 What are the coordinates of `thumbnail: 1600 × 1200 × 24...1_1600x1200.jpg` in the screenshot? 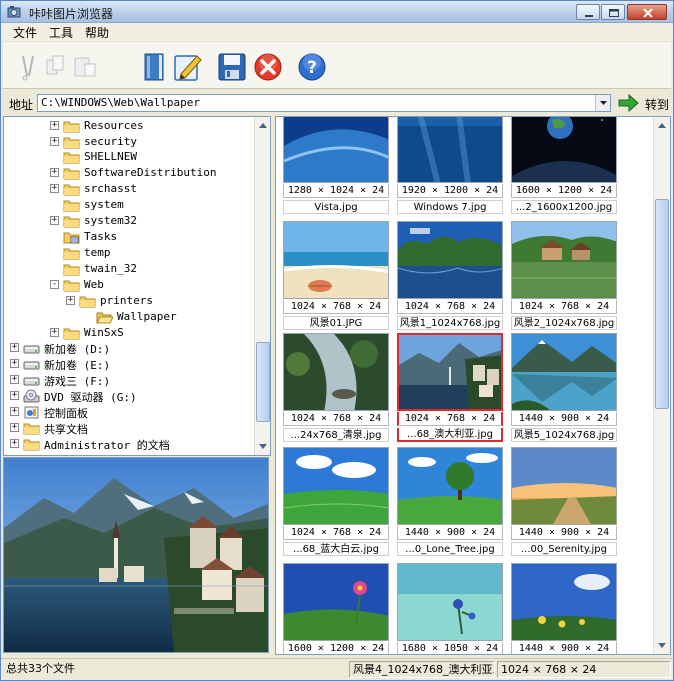 It's located at (336, 608).